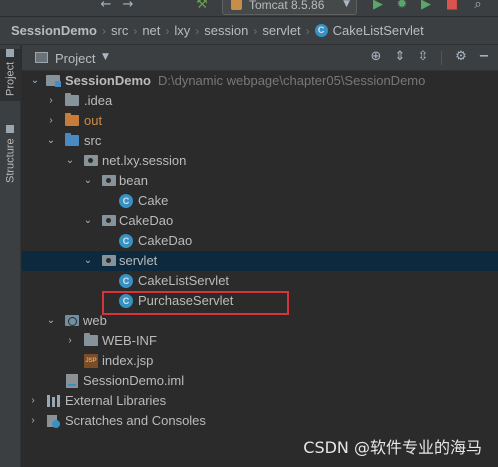 The width and height of the screenshot is (498, 467). What do you see at coordinates (151, 30) in the screenshot?
I see `breadcrumb-item-net: net` at bounding box center [151, 30].